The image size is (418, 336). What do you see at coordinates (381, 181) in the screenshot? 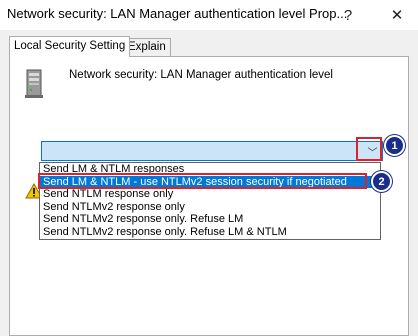
I see `callout-badge-2: 2` at bounding box center [381, 181].